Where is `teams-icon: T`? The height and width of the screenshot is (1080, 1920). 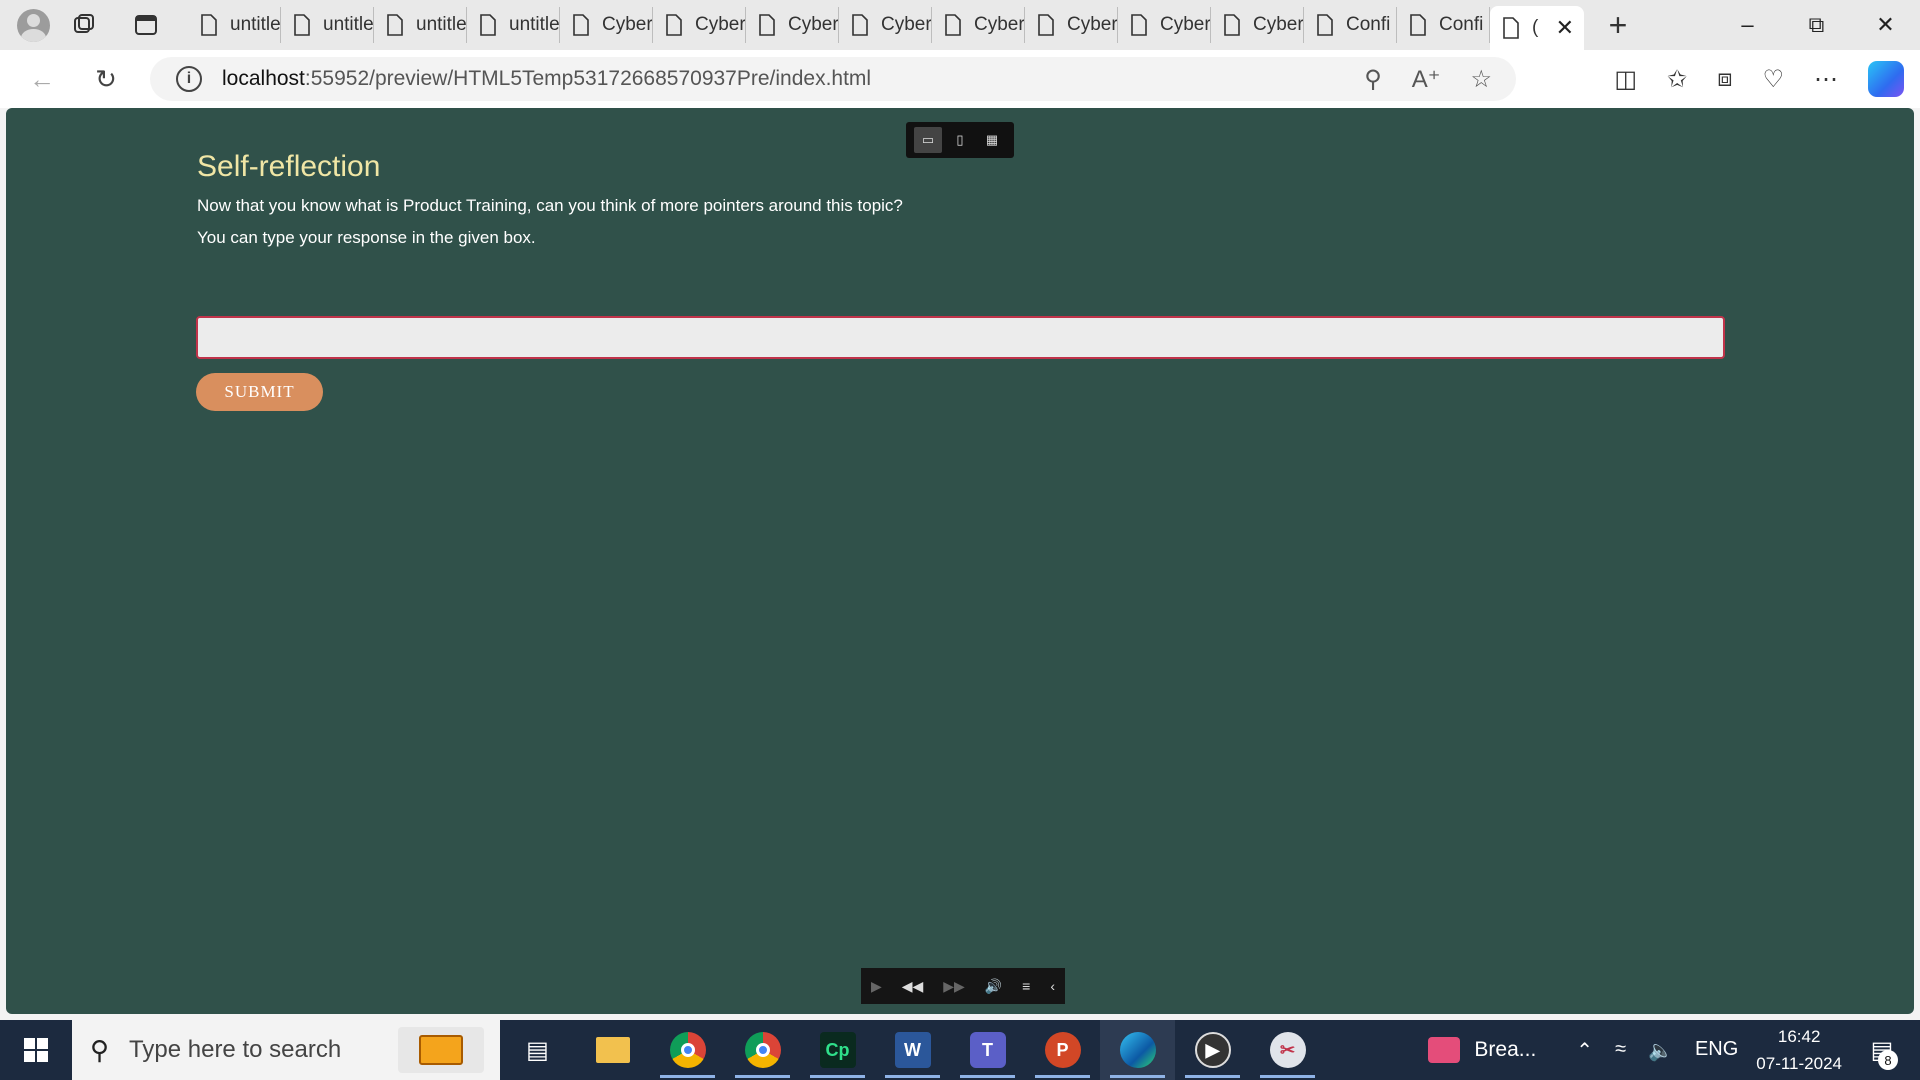
teams-icon: T is located at coordinates (987, 1050).